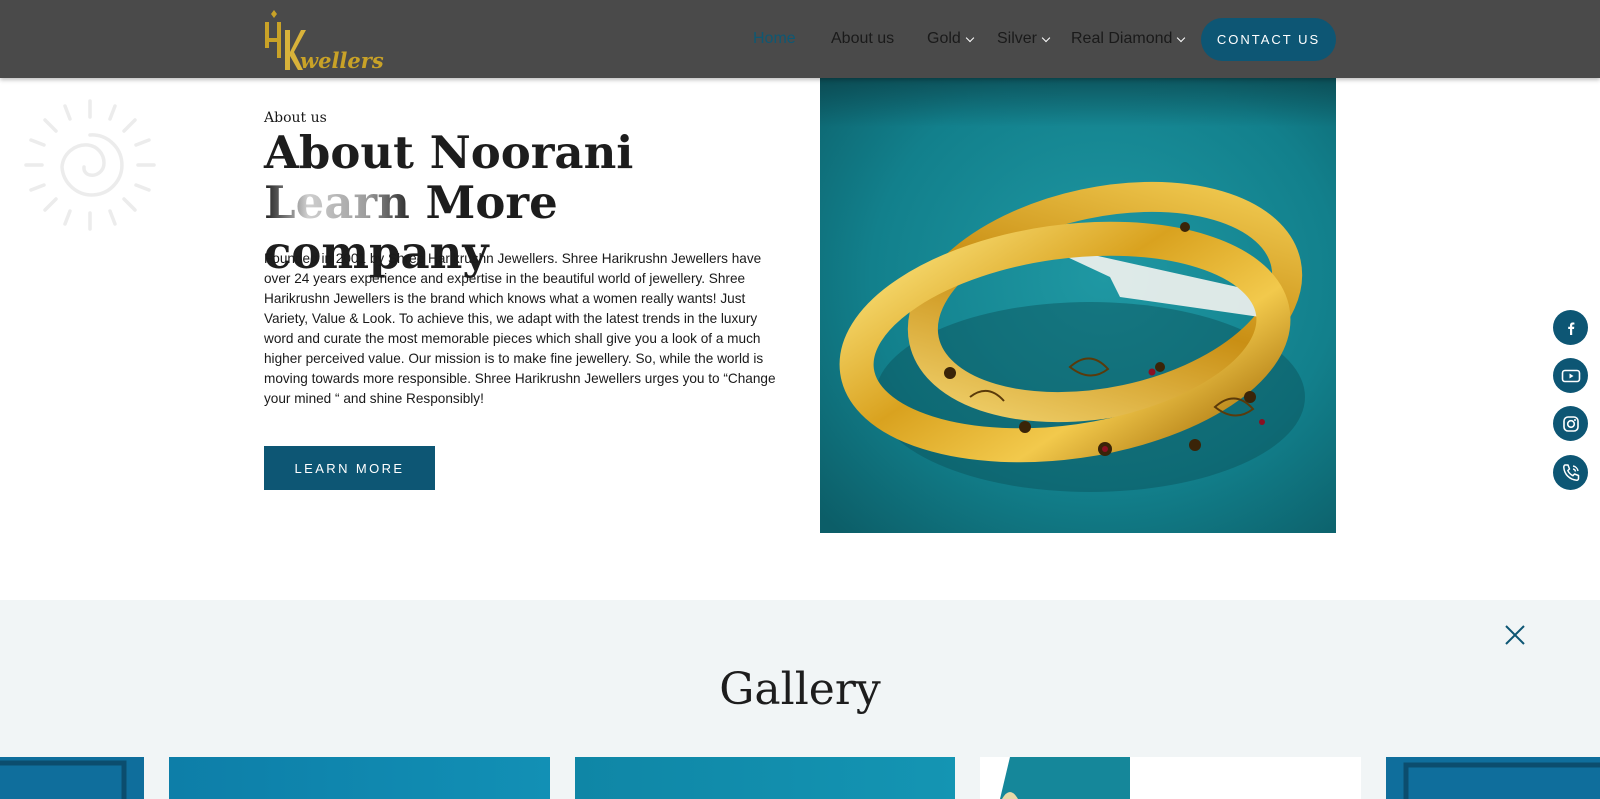 The height and width of the screenshot is (799, 1600). I want to click on brand-wordmark: wellers, so click(342, 60).